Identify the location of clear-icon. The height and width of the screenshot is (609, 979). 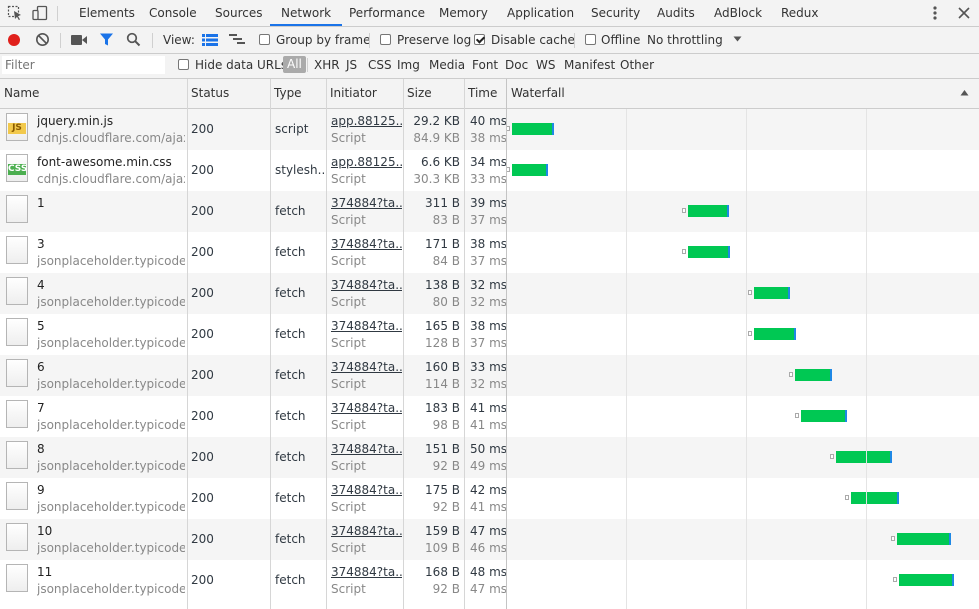
(42, 39).